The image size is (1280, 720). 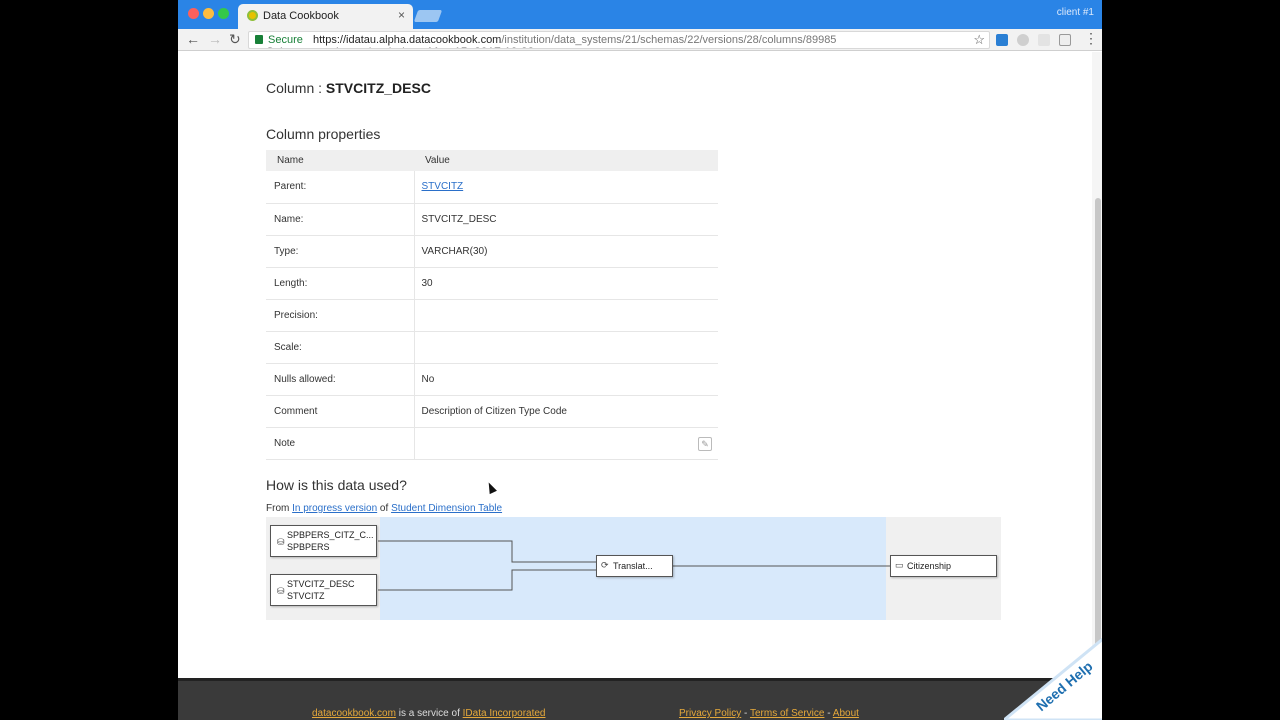 I want to click on row-name: Comment, so click(x=340, y=411).